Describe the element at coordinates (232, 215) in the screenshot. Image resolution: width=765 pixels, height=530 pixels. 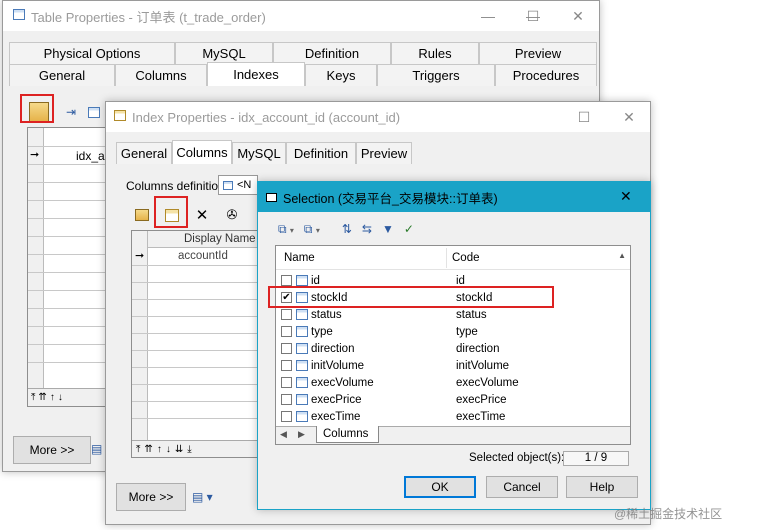
I see `find-icon: ✇` at that location.